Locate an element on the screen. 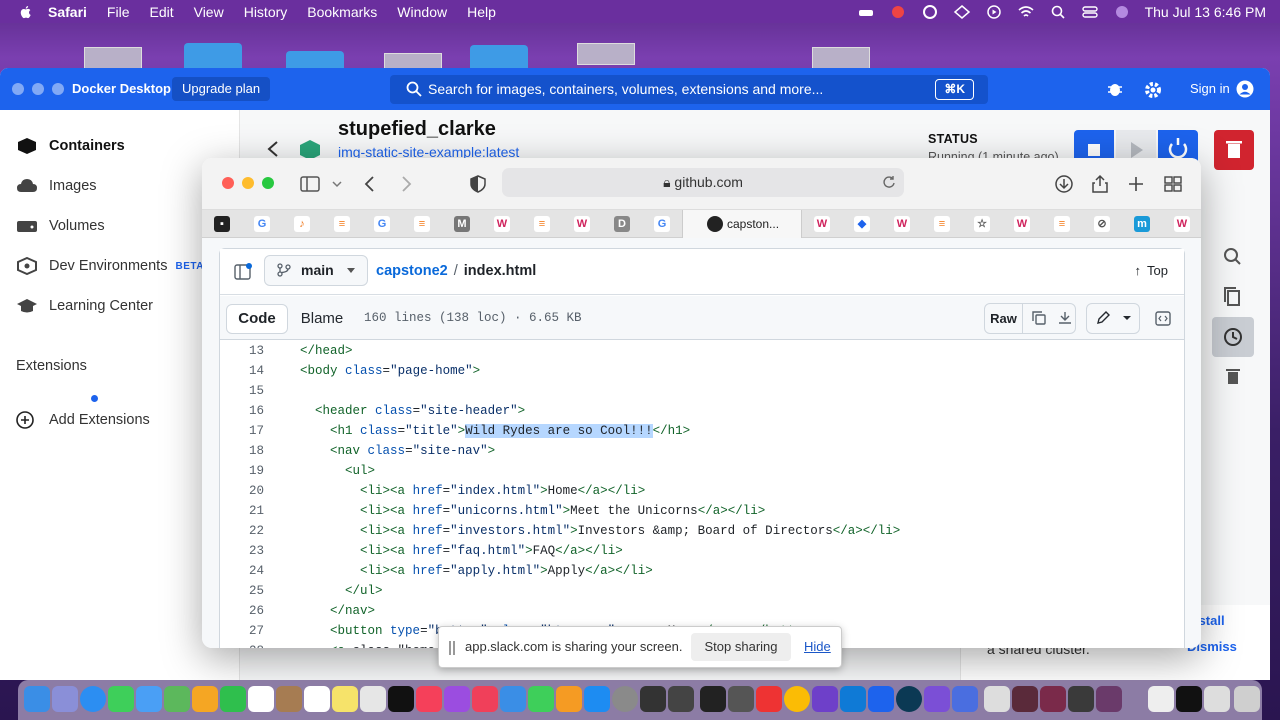 This screenshot has height=720, width=1280. repo-link: capstone2 is located at coordinates (412, 271).